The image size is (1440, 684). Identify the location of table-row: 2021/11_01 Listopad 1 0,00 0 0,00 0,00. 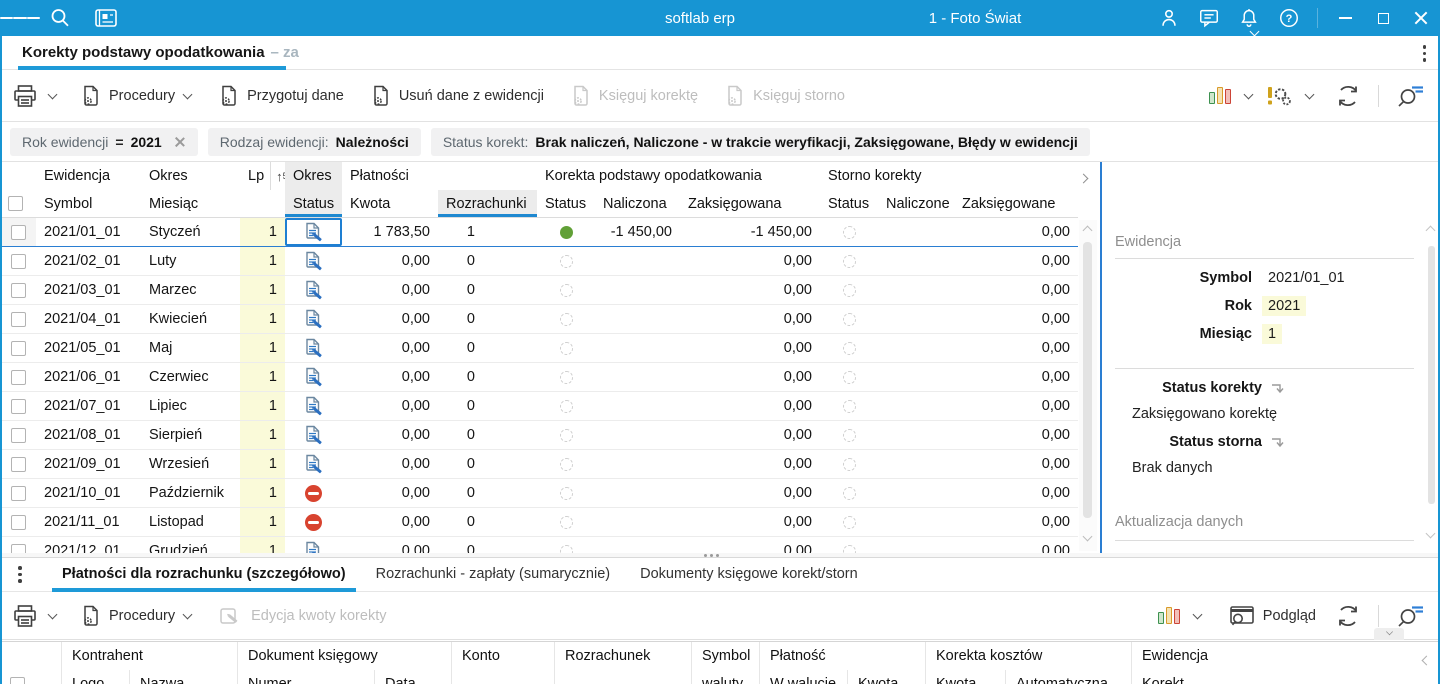
(539, 522).